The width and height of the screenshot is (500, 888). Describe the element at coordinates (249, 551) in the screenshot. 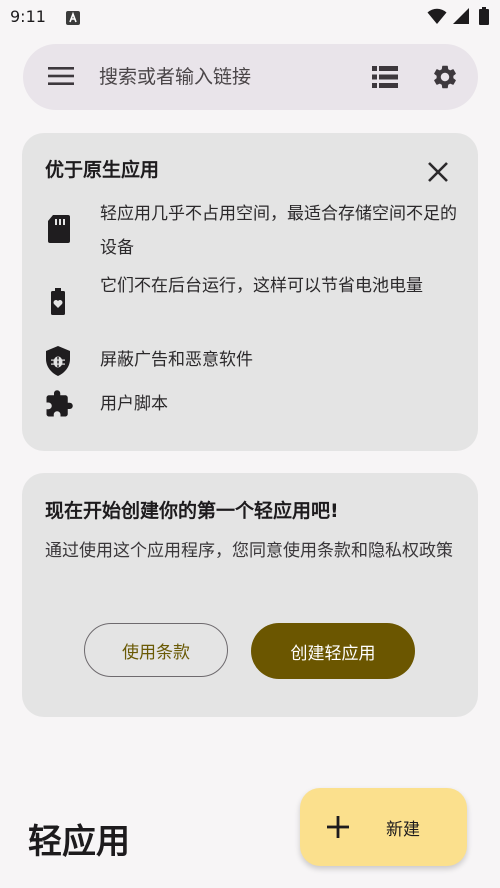

I see `terms-description: 通过使用这个应用程序，您同意使用条款和隐私权政策` at that location.